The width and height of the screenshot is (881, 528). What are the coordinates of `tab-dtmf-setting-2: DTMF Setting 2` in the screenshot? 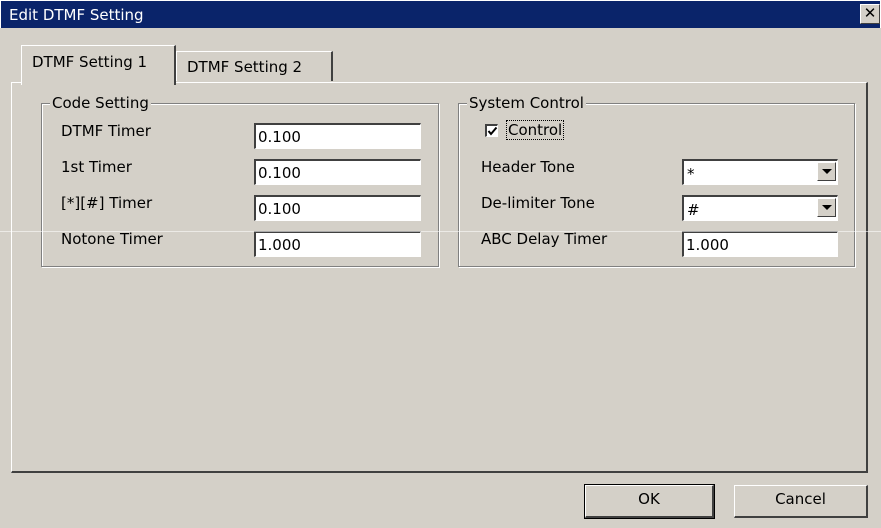 It's located at (254, 66).